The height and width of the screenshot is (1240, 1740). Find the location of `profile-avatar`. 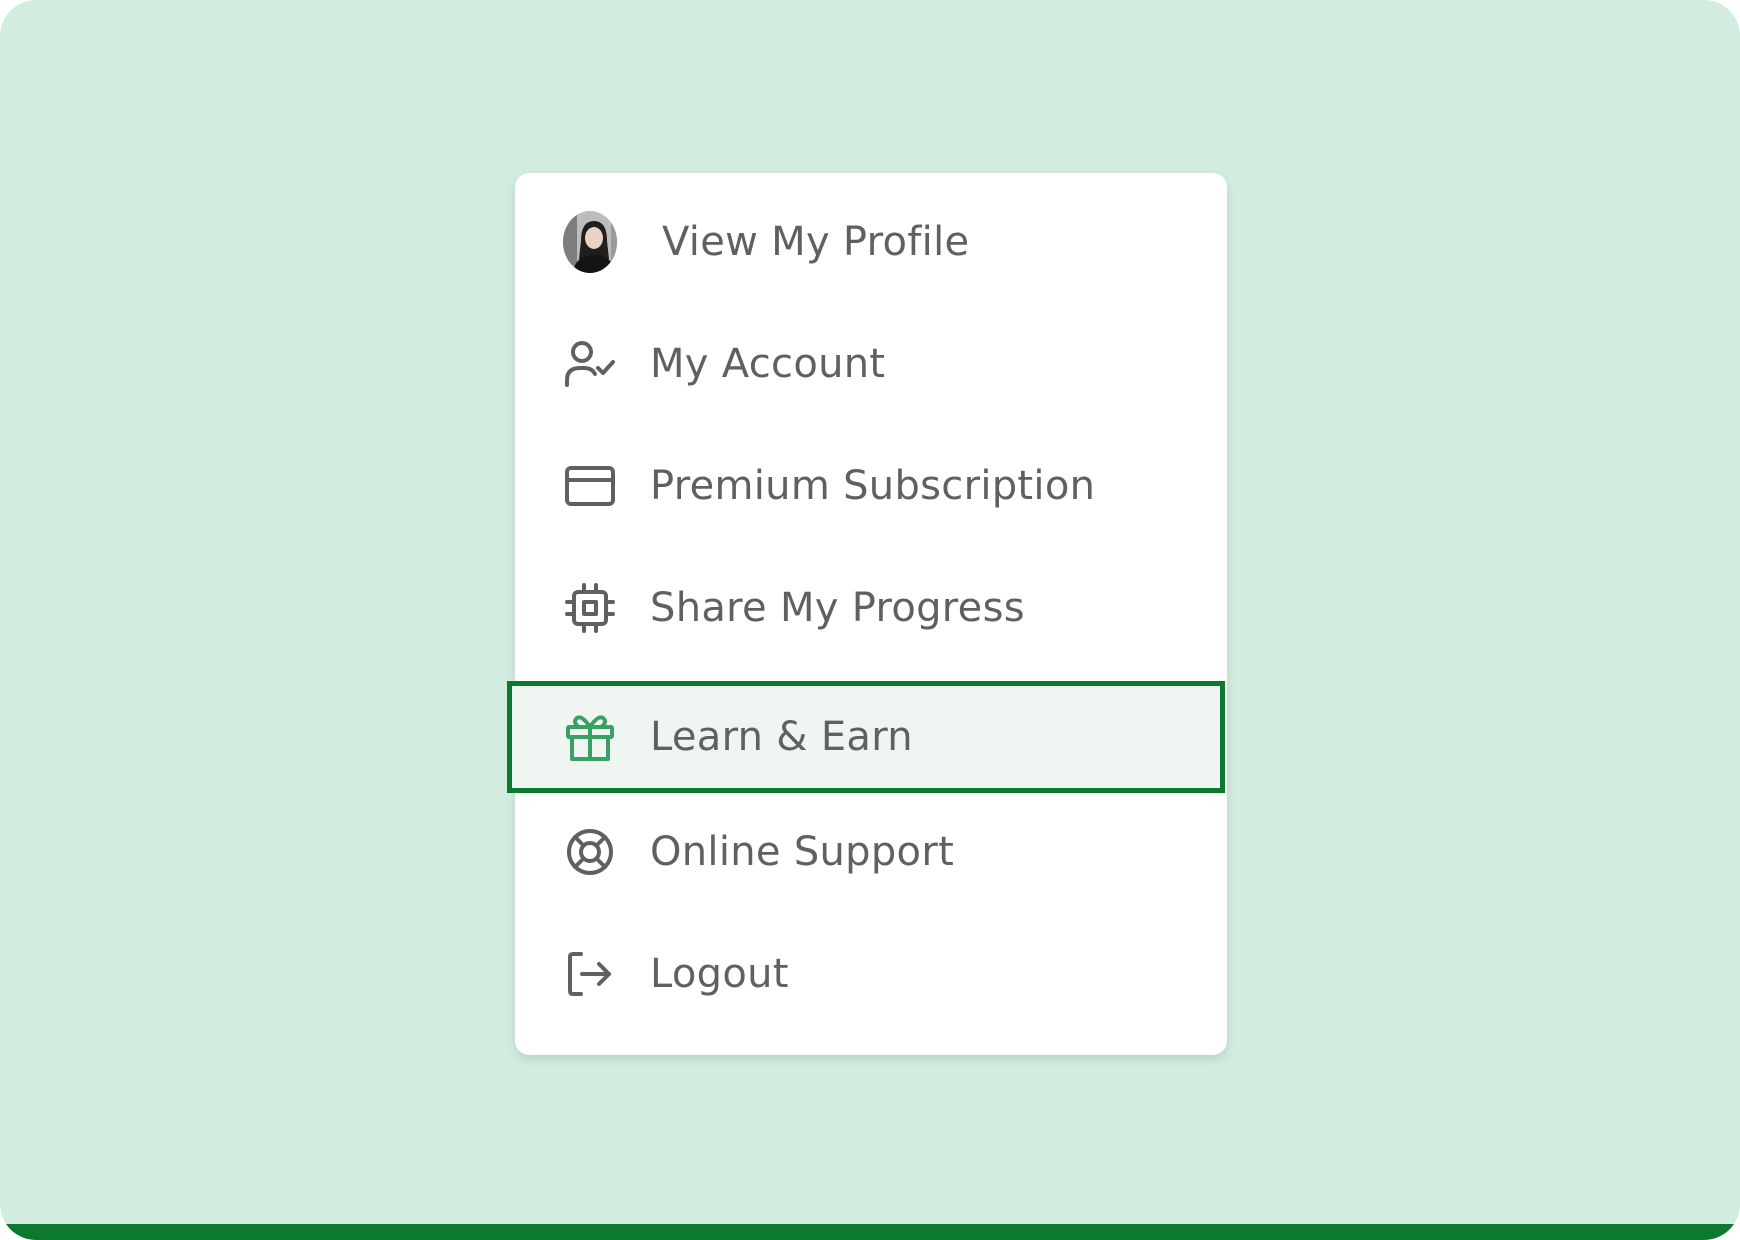

profile-avatar is located at coordinates (590, 242).